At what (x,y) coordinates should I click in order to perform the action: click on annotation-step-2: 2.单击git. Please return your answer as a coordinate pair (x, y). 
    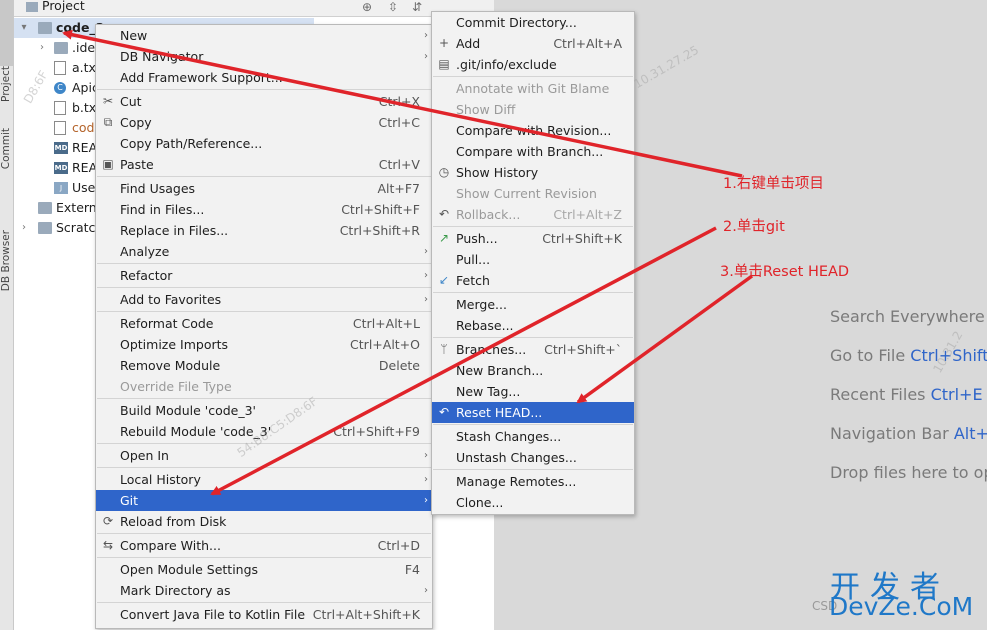
    Looking at the image, I should click on (754, 227).